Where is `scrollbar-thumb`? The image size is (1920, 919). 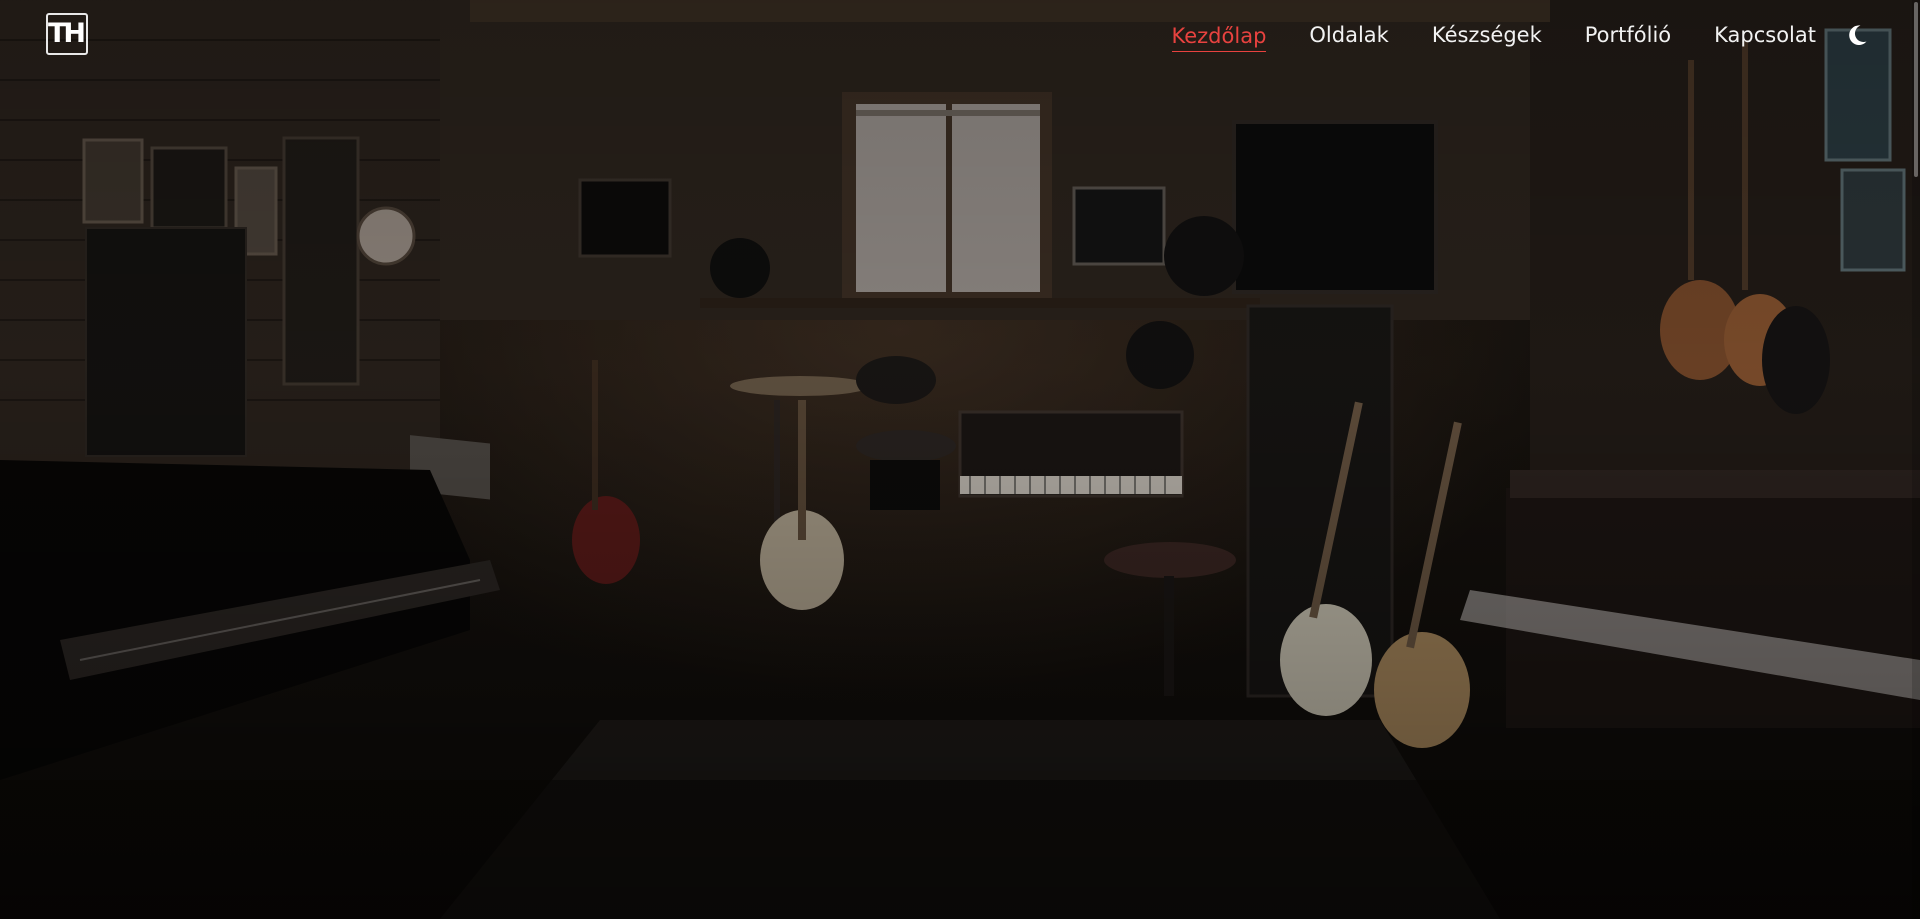 scrollbar-thumb is located at coordinates (1916, 89).